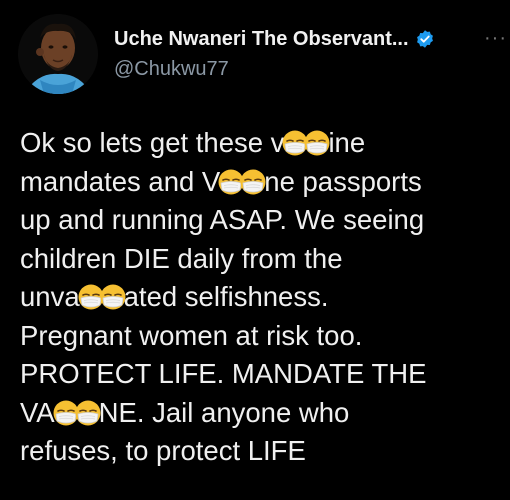 This screenshot has height=500, width=510. Describe the element at coordinates (191, 335) in the screenshot. I see `tweet-line: Pregnant women at risk too.` at that location.